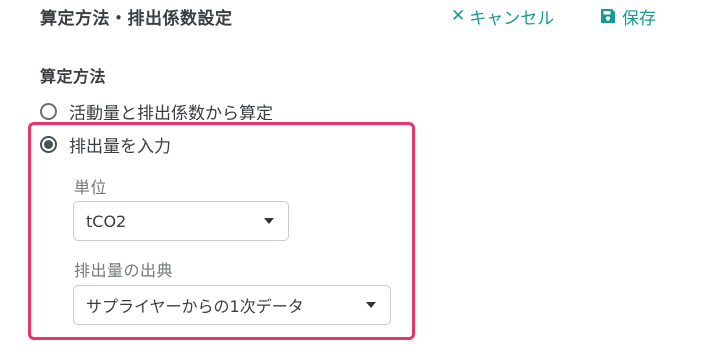 This screenshot has width=720, height=360. Describe the element at coordinates (124, 270) in the screenshot. I see `emission-source-label: 排出量の出典` at that location.